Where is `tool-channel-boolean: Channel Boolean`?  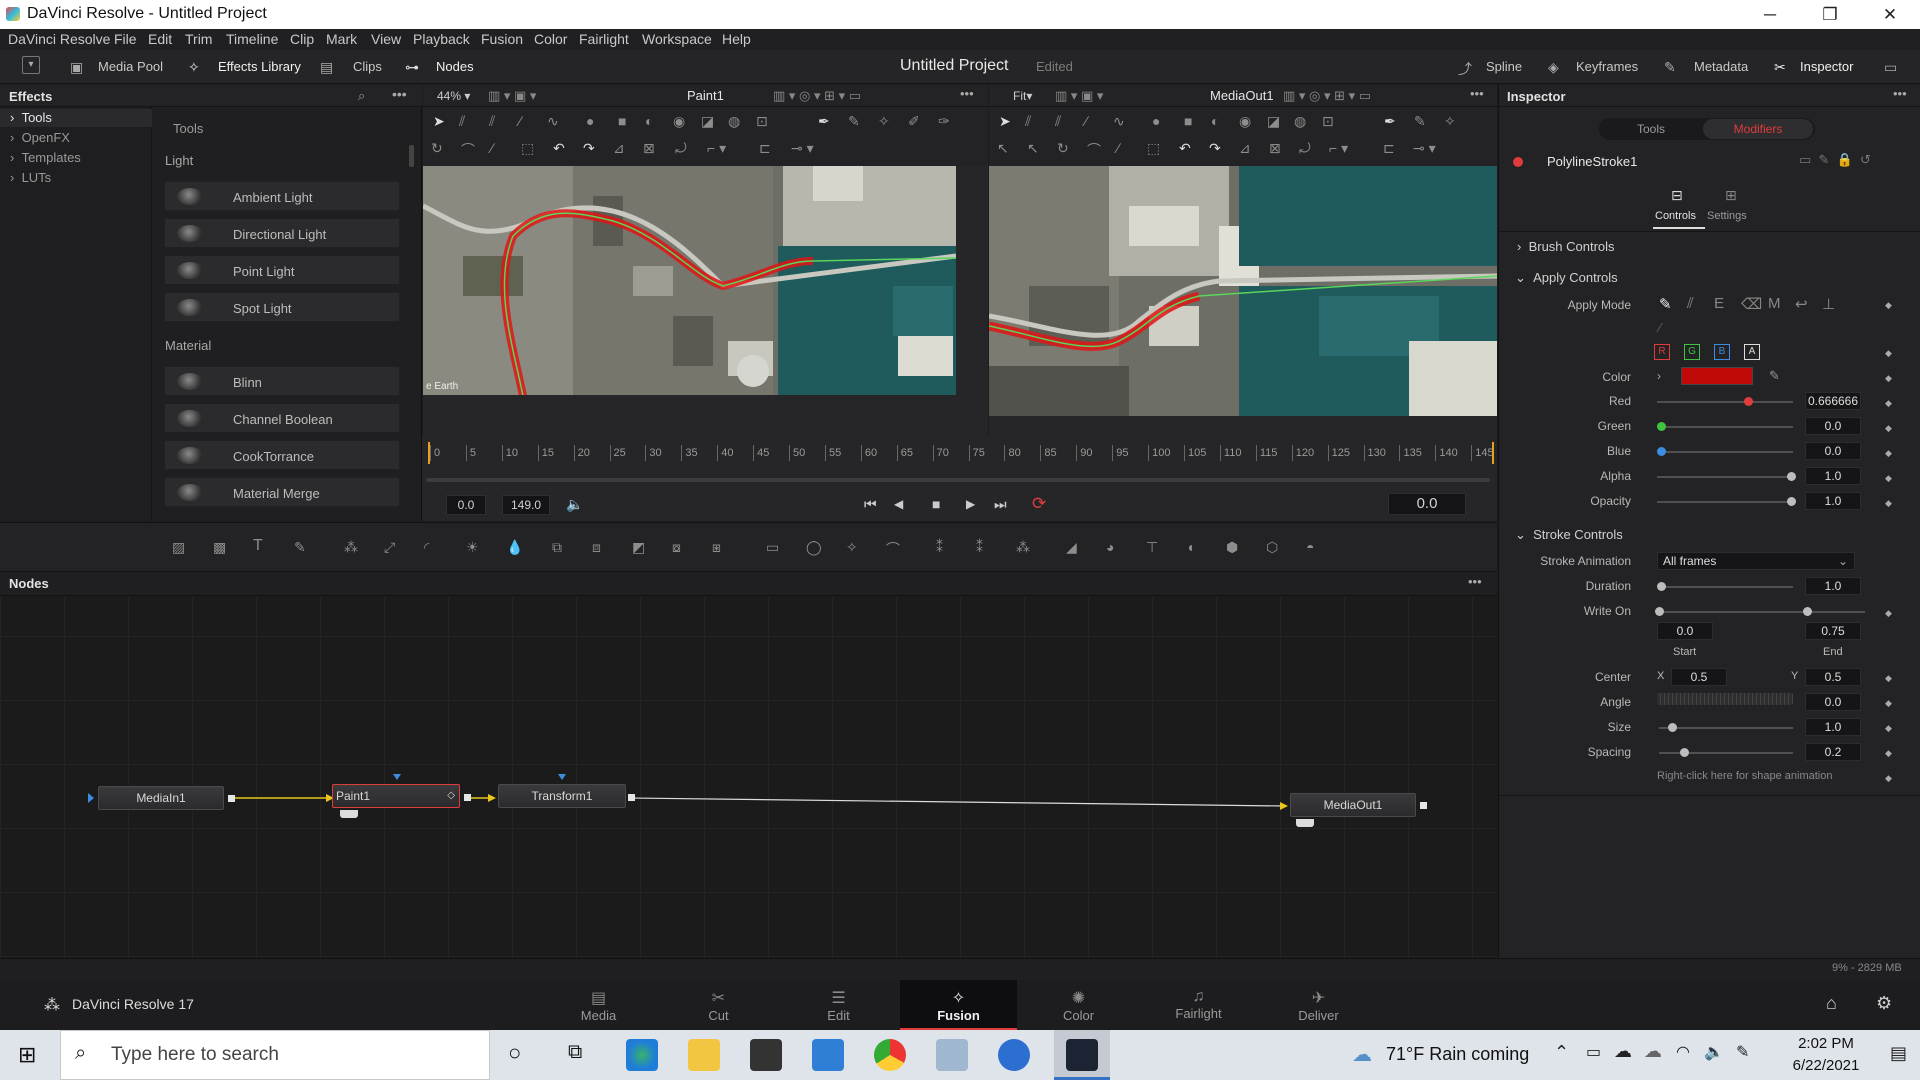 tool-channel-boolean: Channel Boolean is located at coordinates (282, 418).